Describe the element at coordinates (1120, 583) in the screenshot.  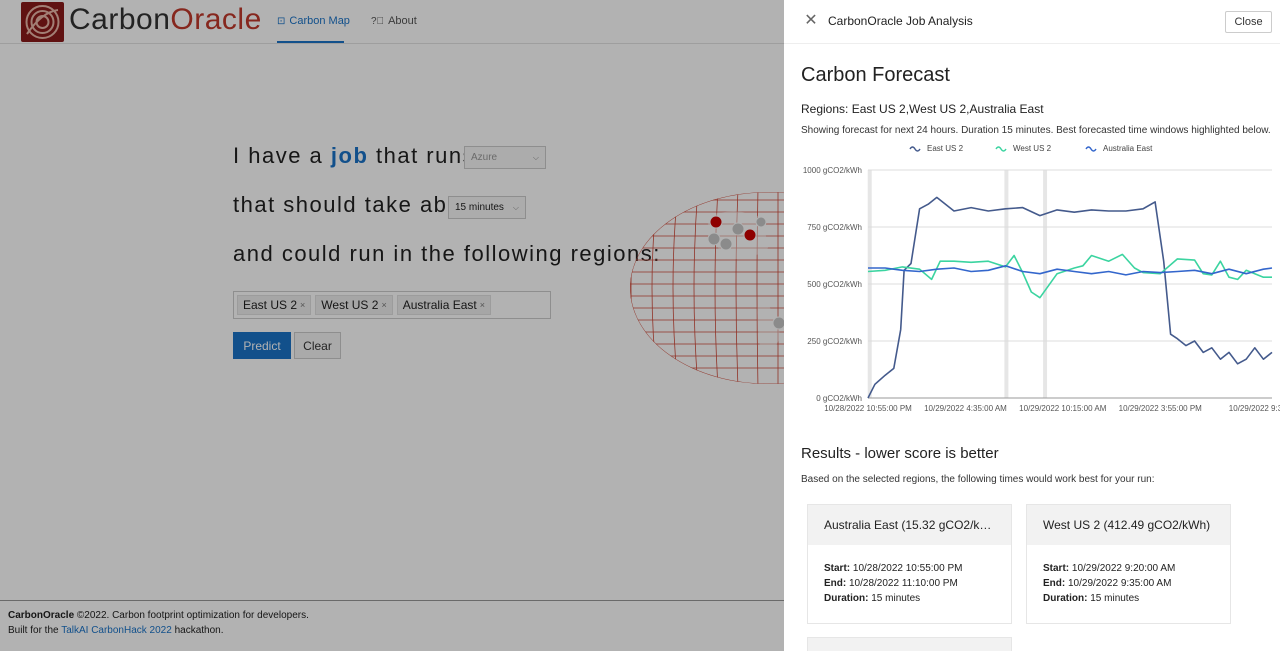
I see `end-value: 10/29/2022 9:35:00 AM` at that location.